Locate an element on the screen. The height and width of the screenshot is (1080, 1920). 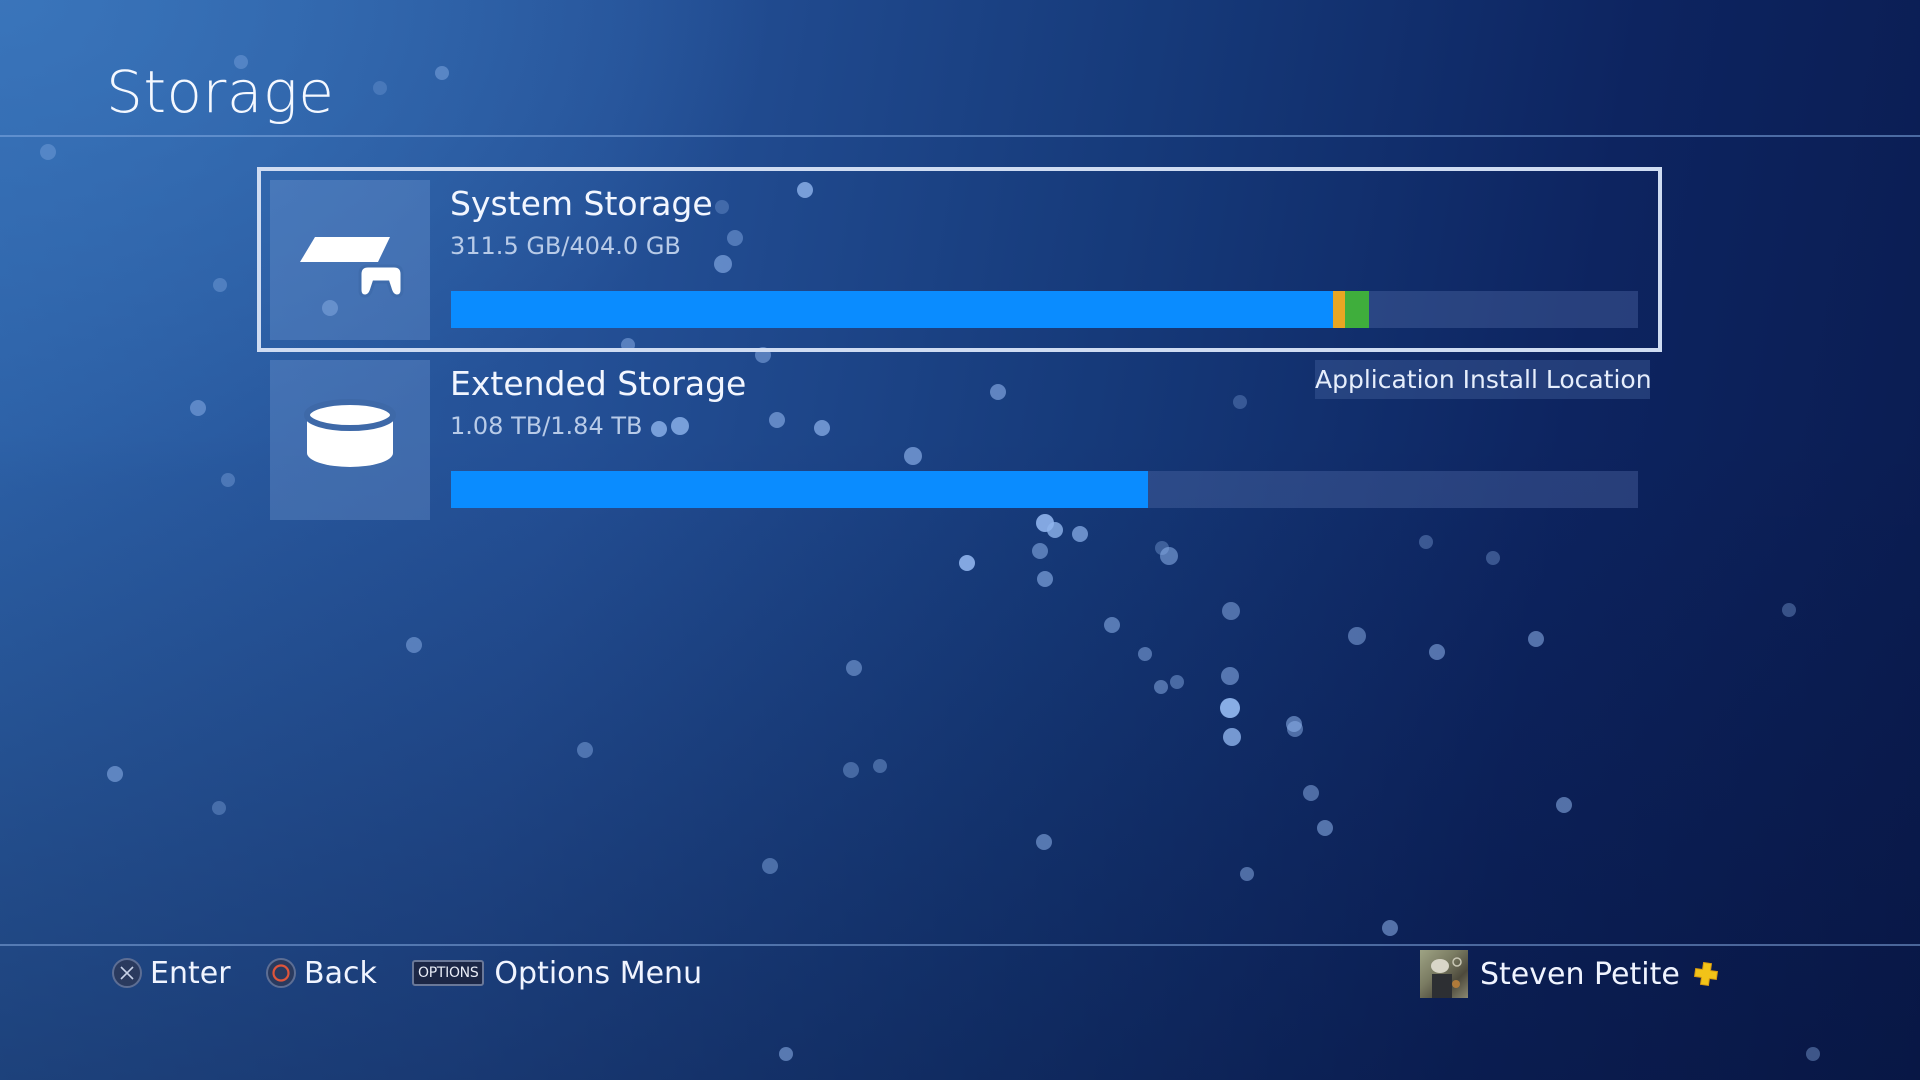
hint-enter: Enter is located at coordinates (171, 973).